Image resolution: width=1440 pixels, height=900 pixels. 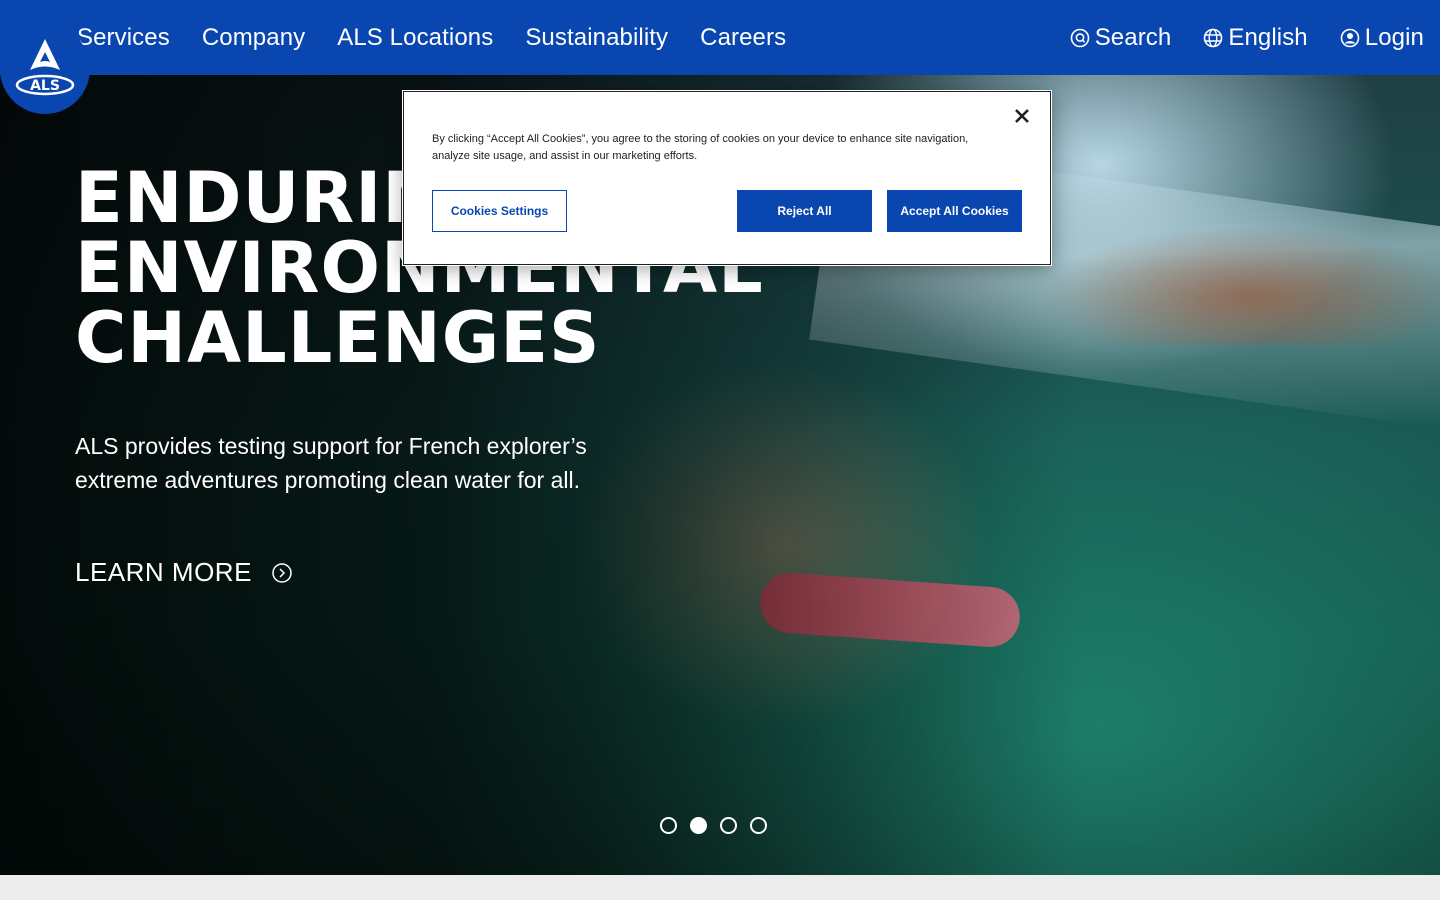 I want to click on page-bottom-band, so click(x=720, y=887).